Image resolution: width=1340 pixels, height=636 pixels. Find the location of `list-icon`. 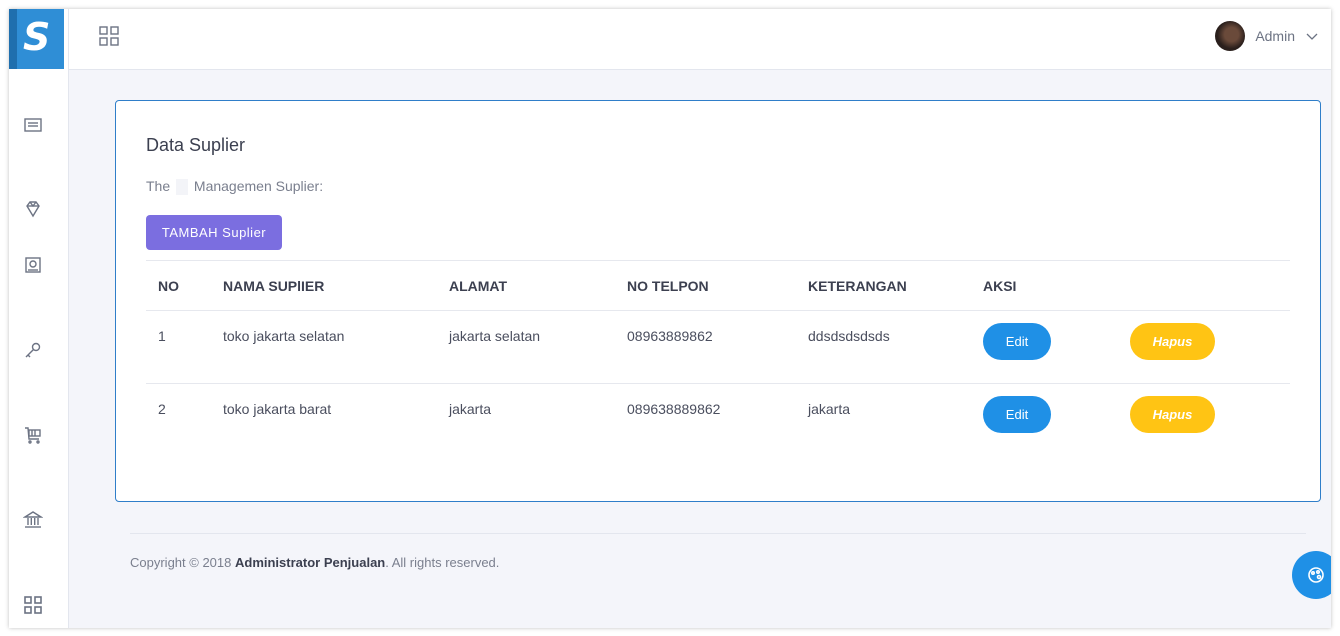

list-icon is located at coordinates (33, 125).